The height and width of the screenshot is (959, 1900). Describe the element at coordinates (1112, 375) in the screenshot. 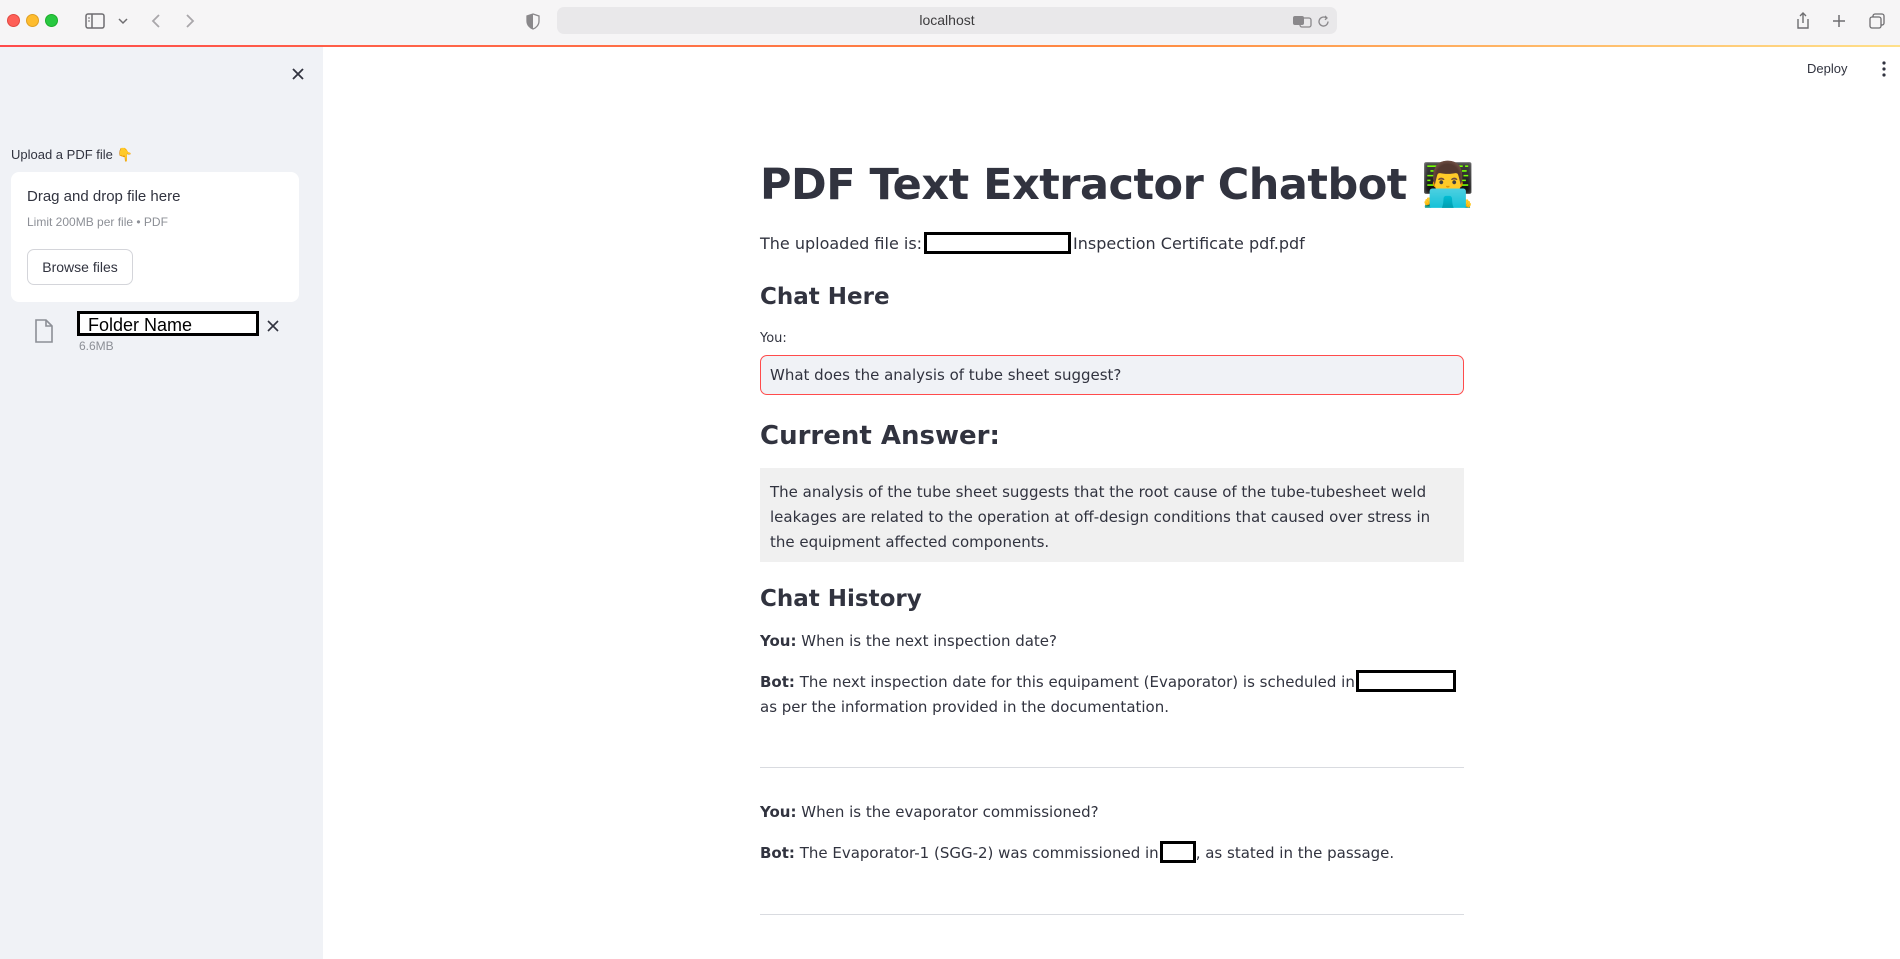

I see `question-input` at that location.